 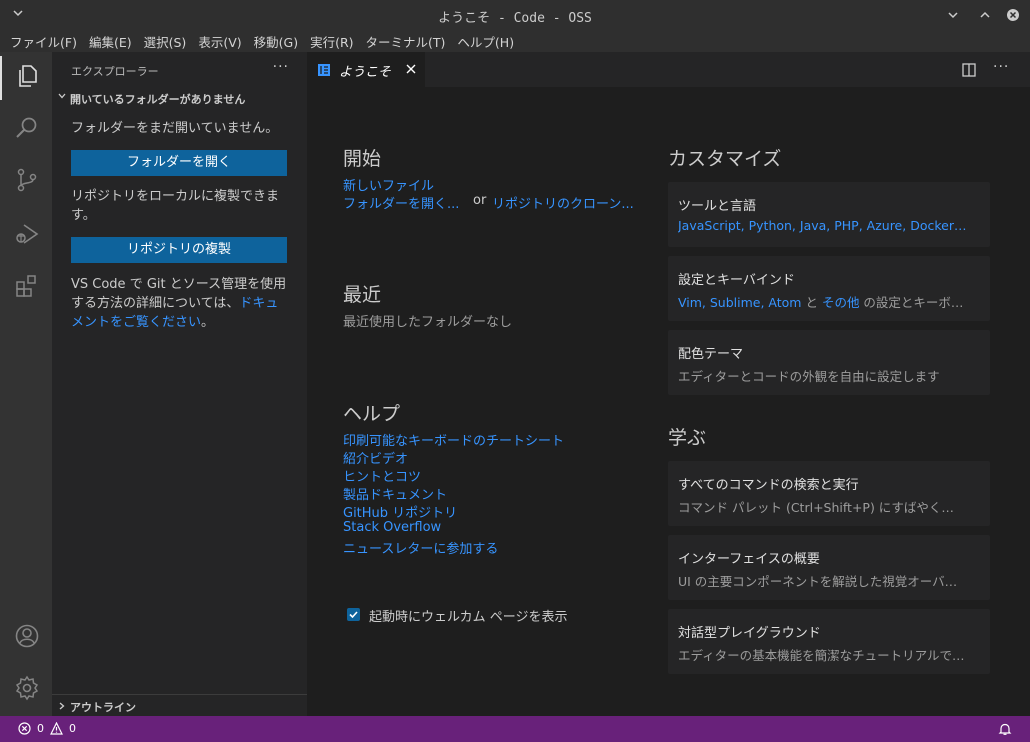 I want to click on keymap-links: Vim, Sublime, Atom, so click(x=739, y=302).